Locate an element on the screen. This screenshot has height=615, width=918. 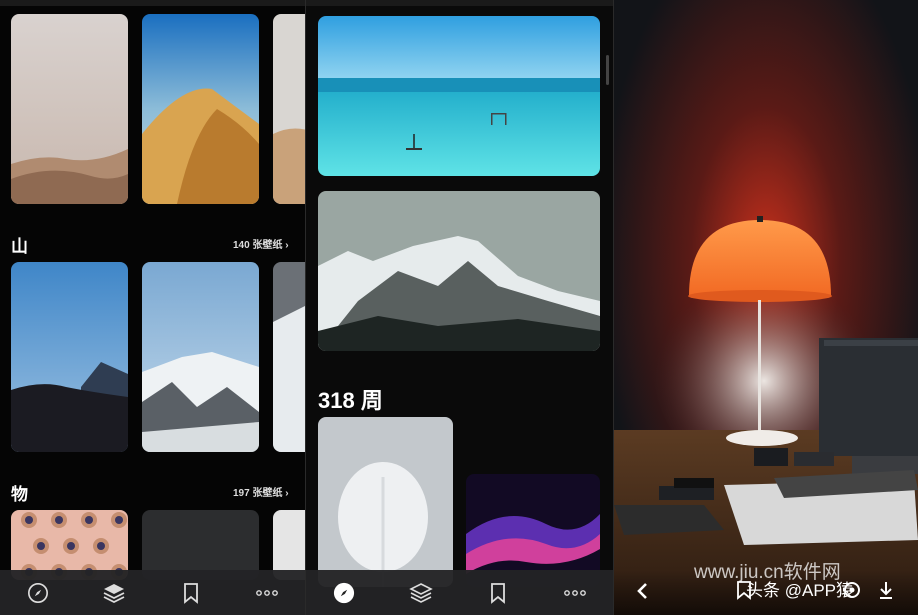
download-button is located at coordinates (886, 592).